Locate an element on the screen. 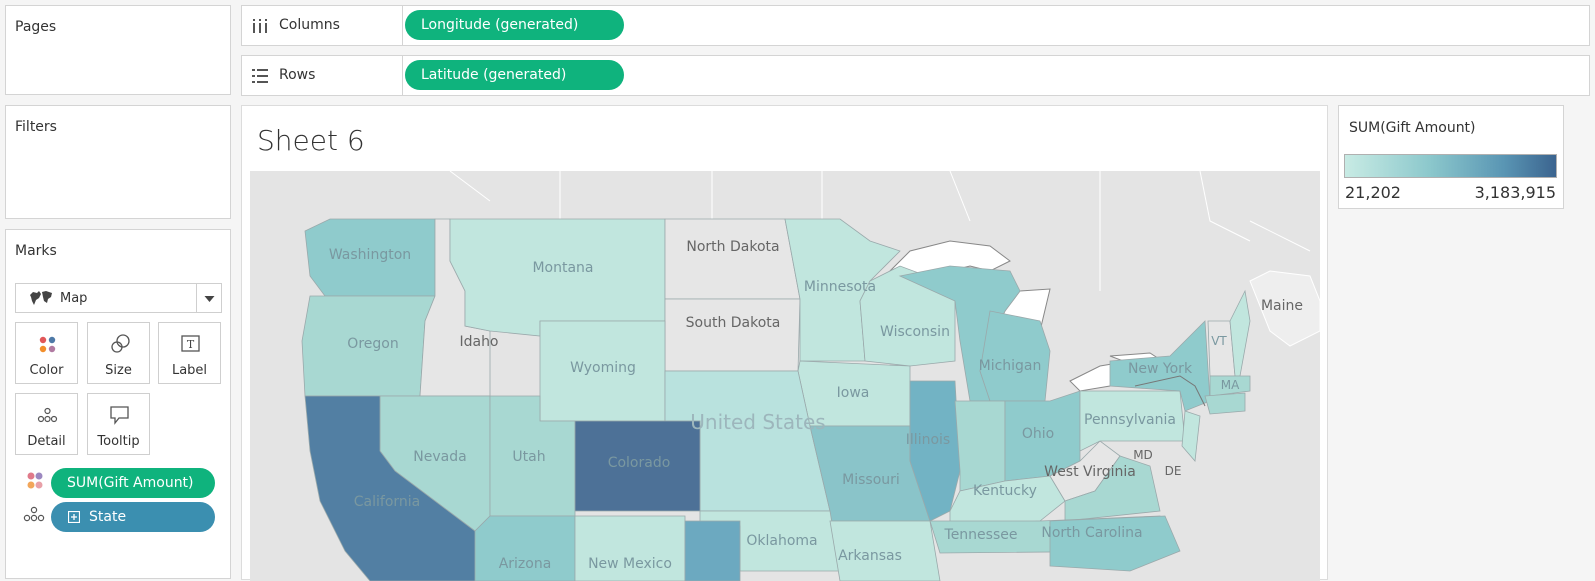 Image resolution: width=1595 pixels, height=581 pixels. label-west-virginia: West Virginia is located at coordinates (1090, 472).